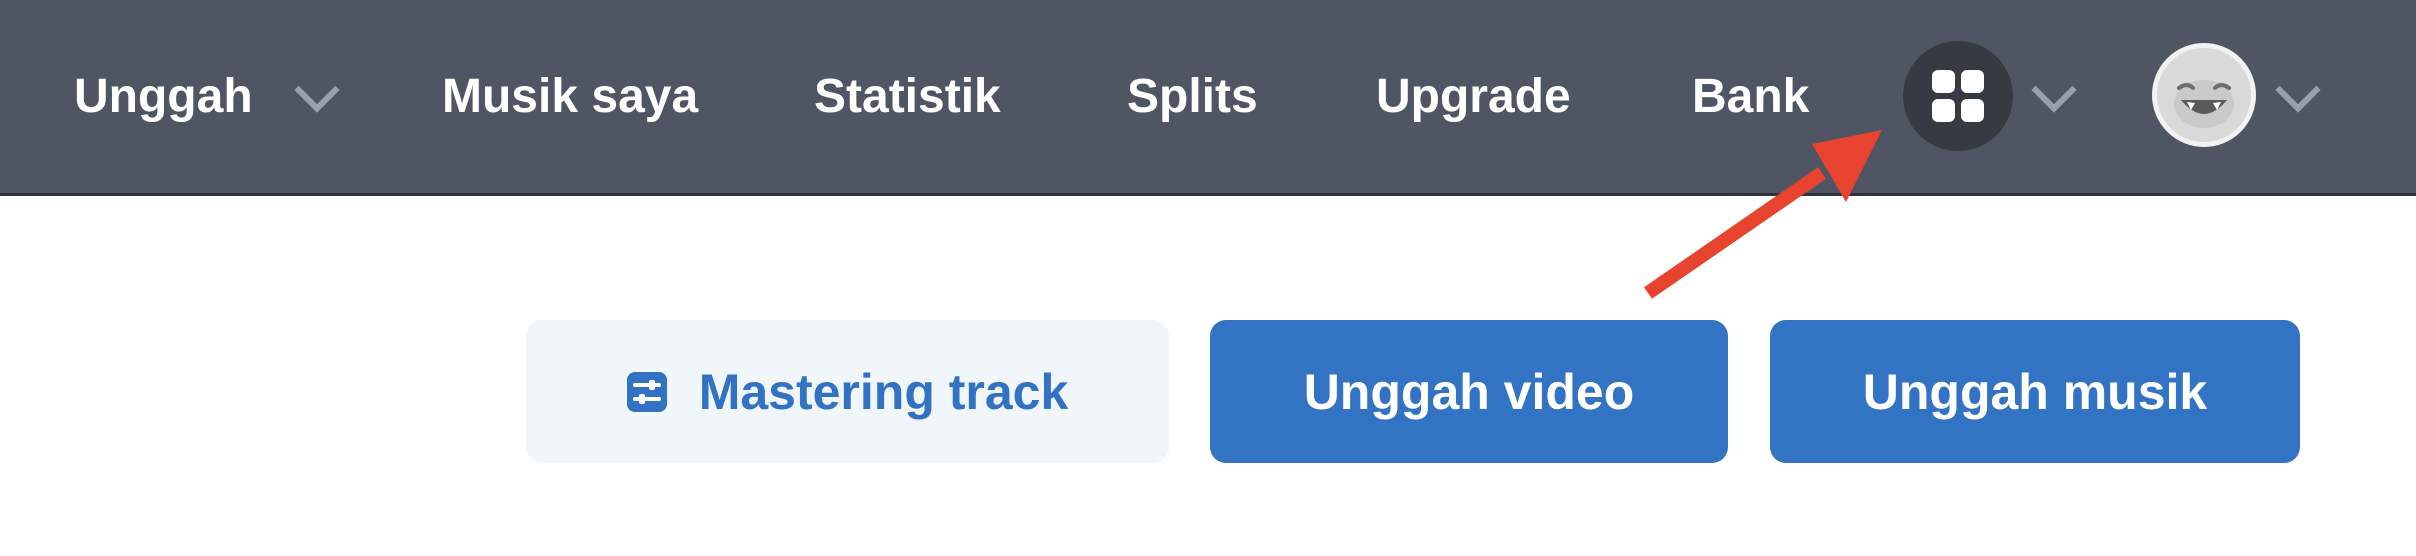  I want to click on annotation-arrow-icon, so click(1763, 214).